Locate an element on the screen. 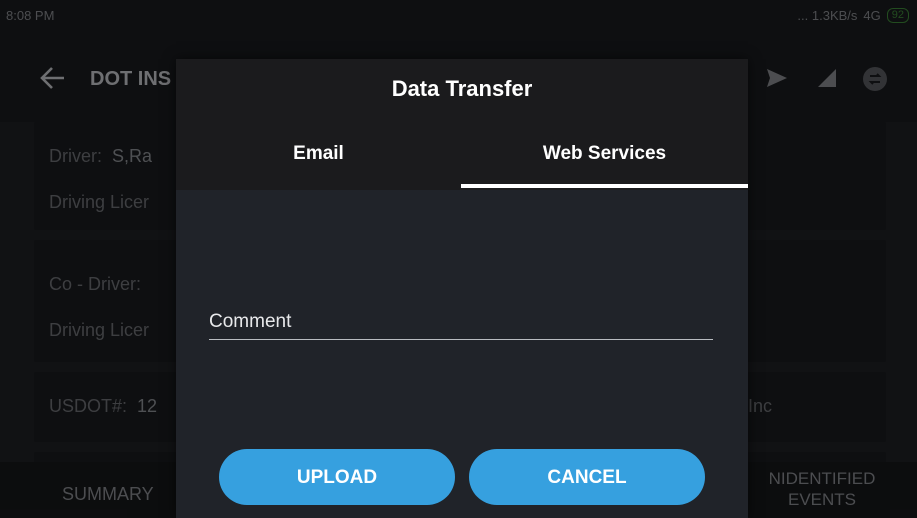 The width and height of the screenshot is (917, 518). cancel-button: CANCEL is located at coordinates (587, 477).